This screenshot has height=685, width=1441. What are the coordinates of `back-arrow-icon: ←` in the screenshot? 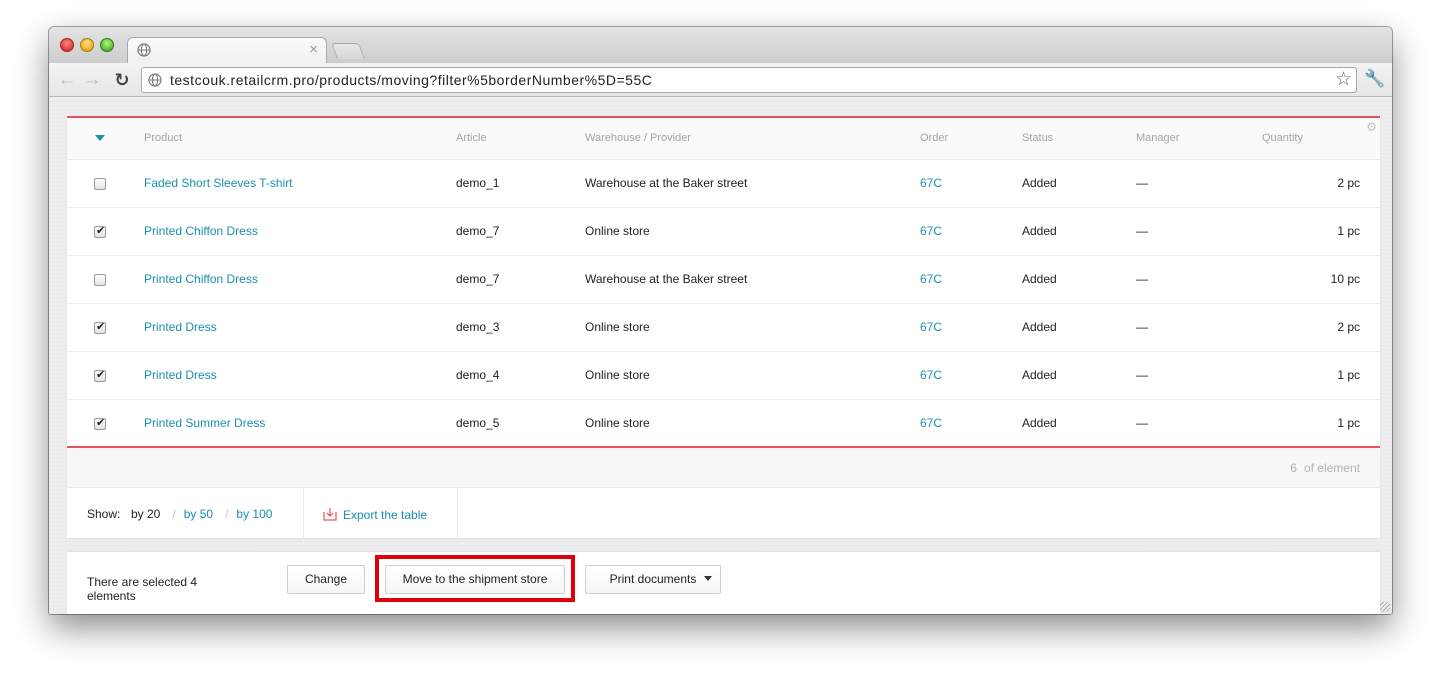 It's located at (67, 80).